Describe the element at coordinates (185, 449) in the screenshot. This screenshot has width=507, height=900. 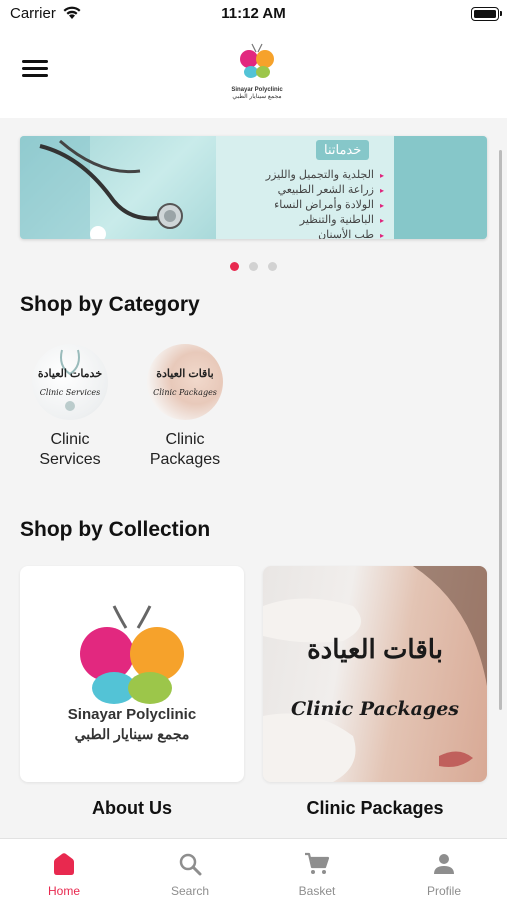
I see `category-label: Clinic Packages` at that location.